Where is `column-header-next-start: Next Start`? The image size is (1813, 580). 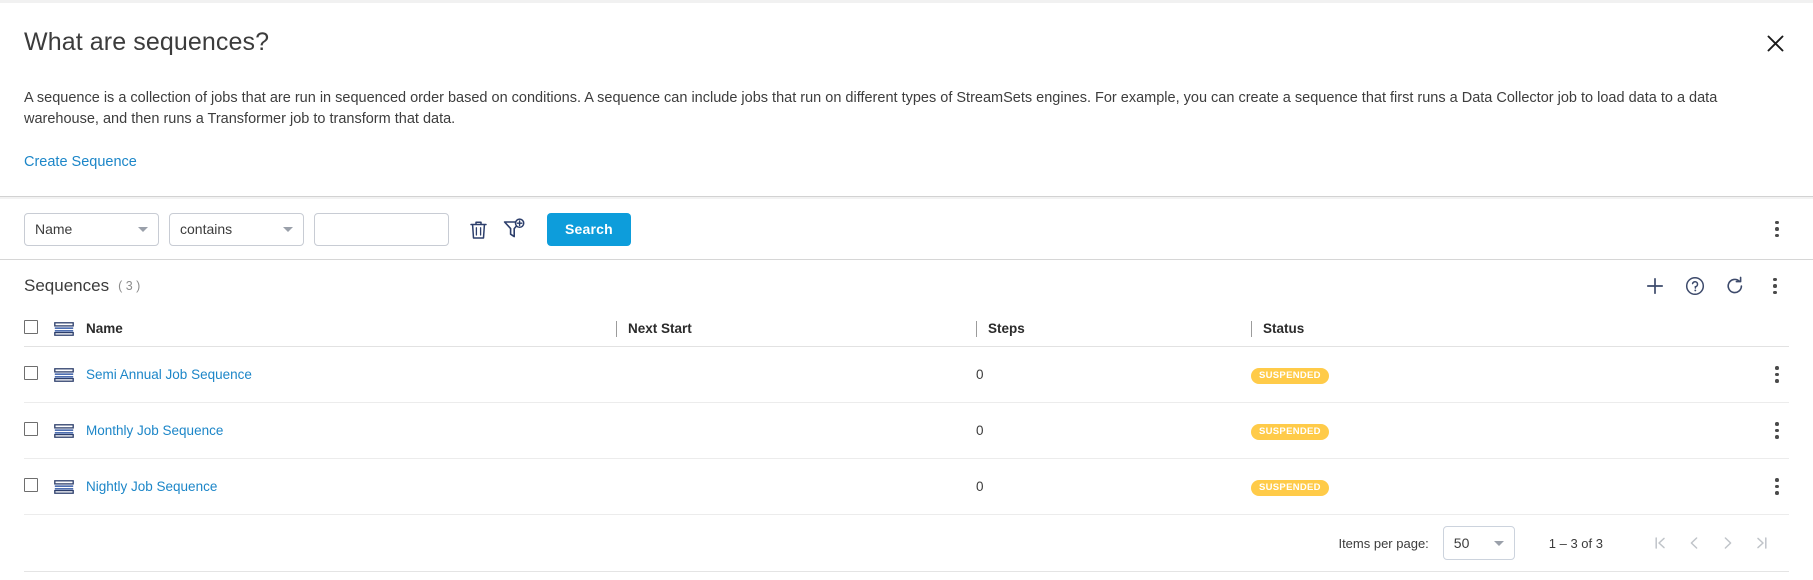 column-header-next-start: Next Start is located at coordinates (796, 329).